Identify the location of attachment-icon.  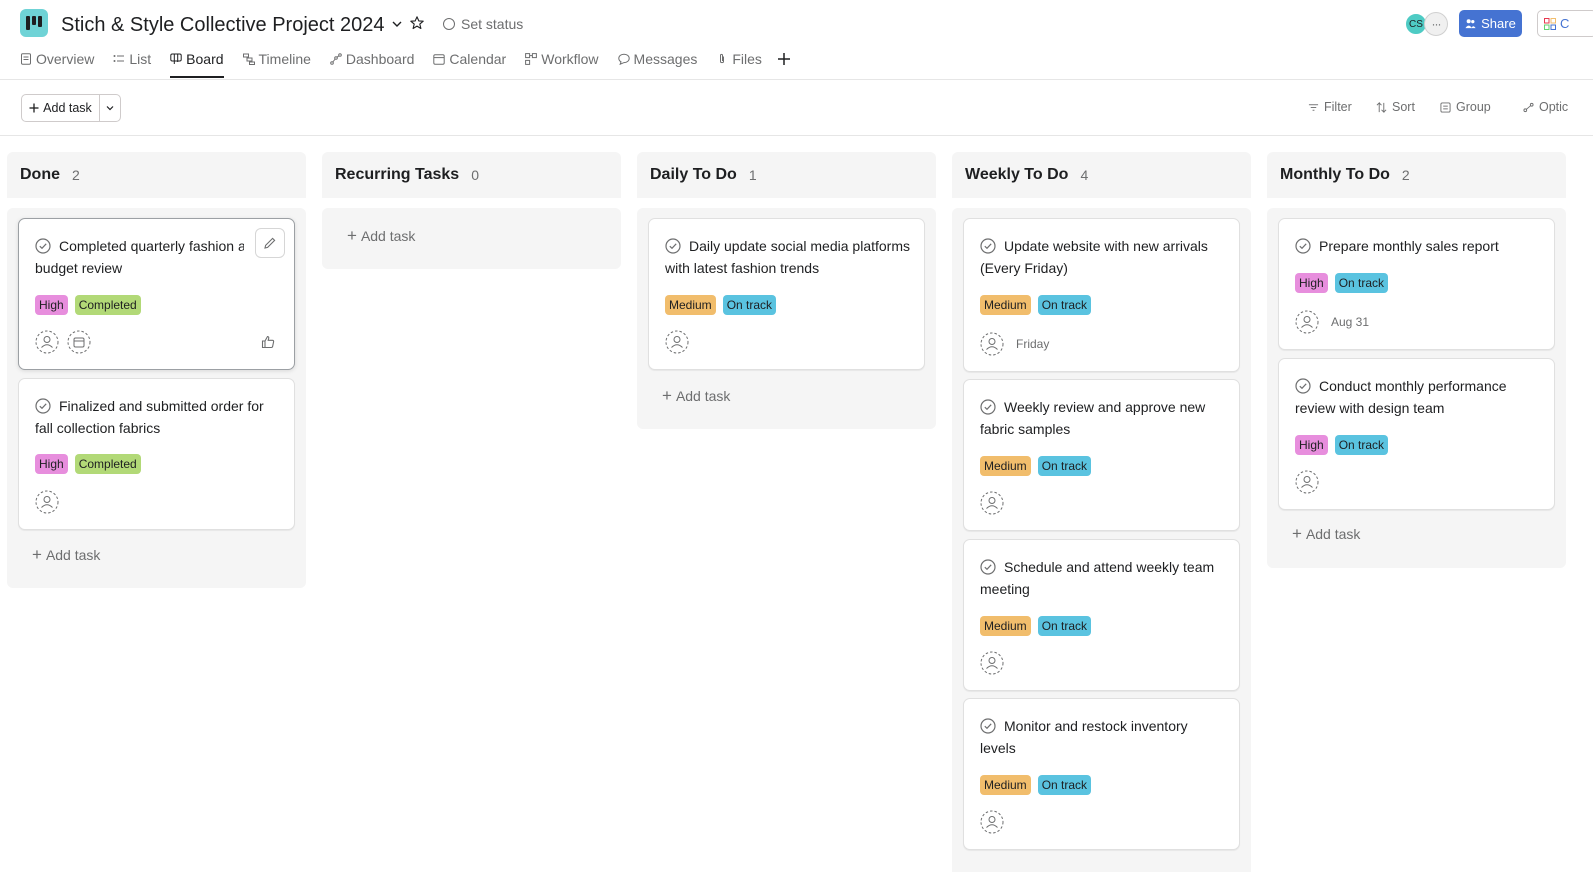
(722, 58).